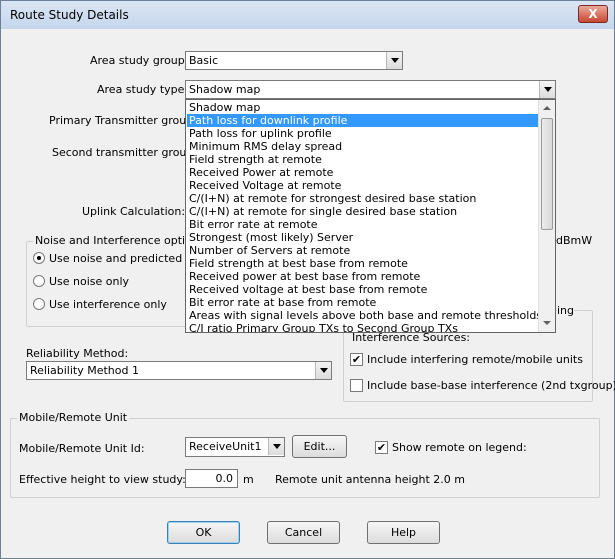 Image resolution: width=615 pixels, height=559 pixels. Describe the element at coordinates (82, 448) in the screenshot. I see `unit-id-label: Mobile/Remote Unit Id:` at that location.